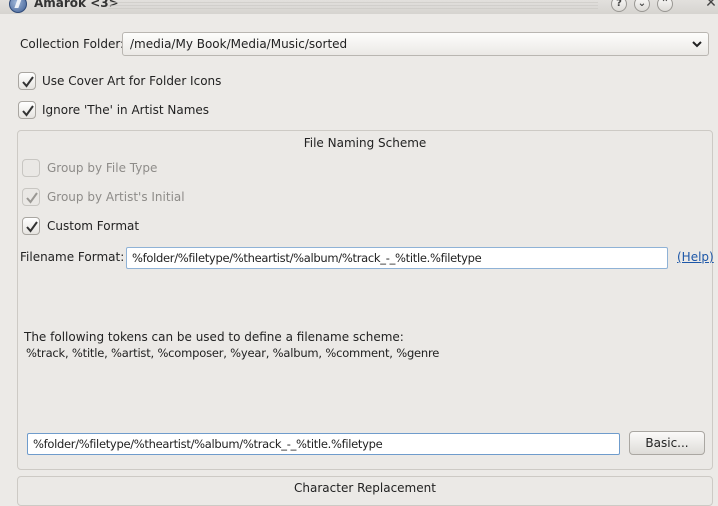 The image size is (718, 506). I want to click on custom-format-checkbox, so click(31, 226).